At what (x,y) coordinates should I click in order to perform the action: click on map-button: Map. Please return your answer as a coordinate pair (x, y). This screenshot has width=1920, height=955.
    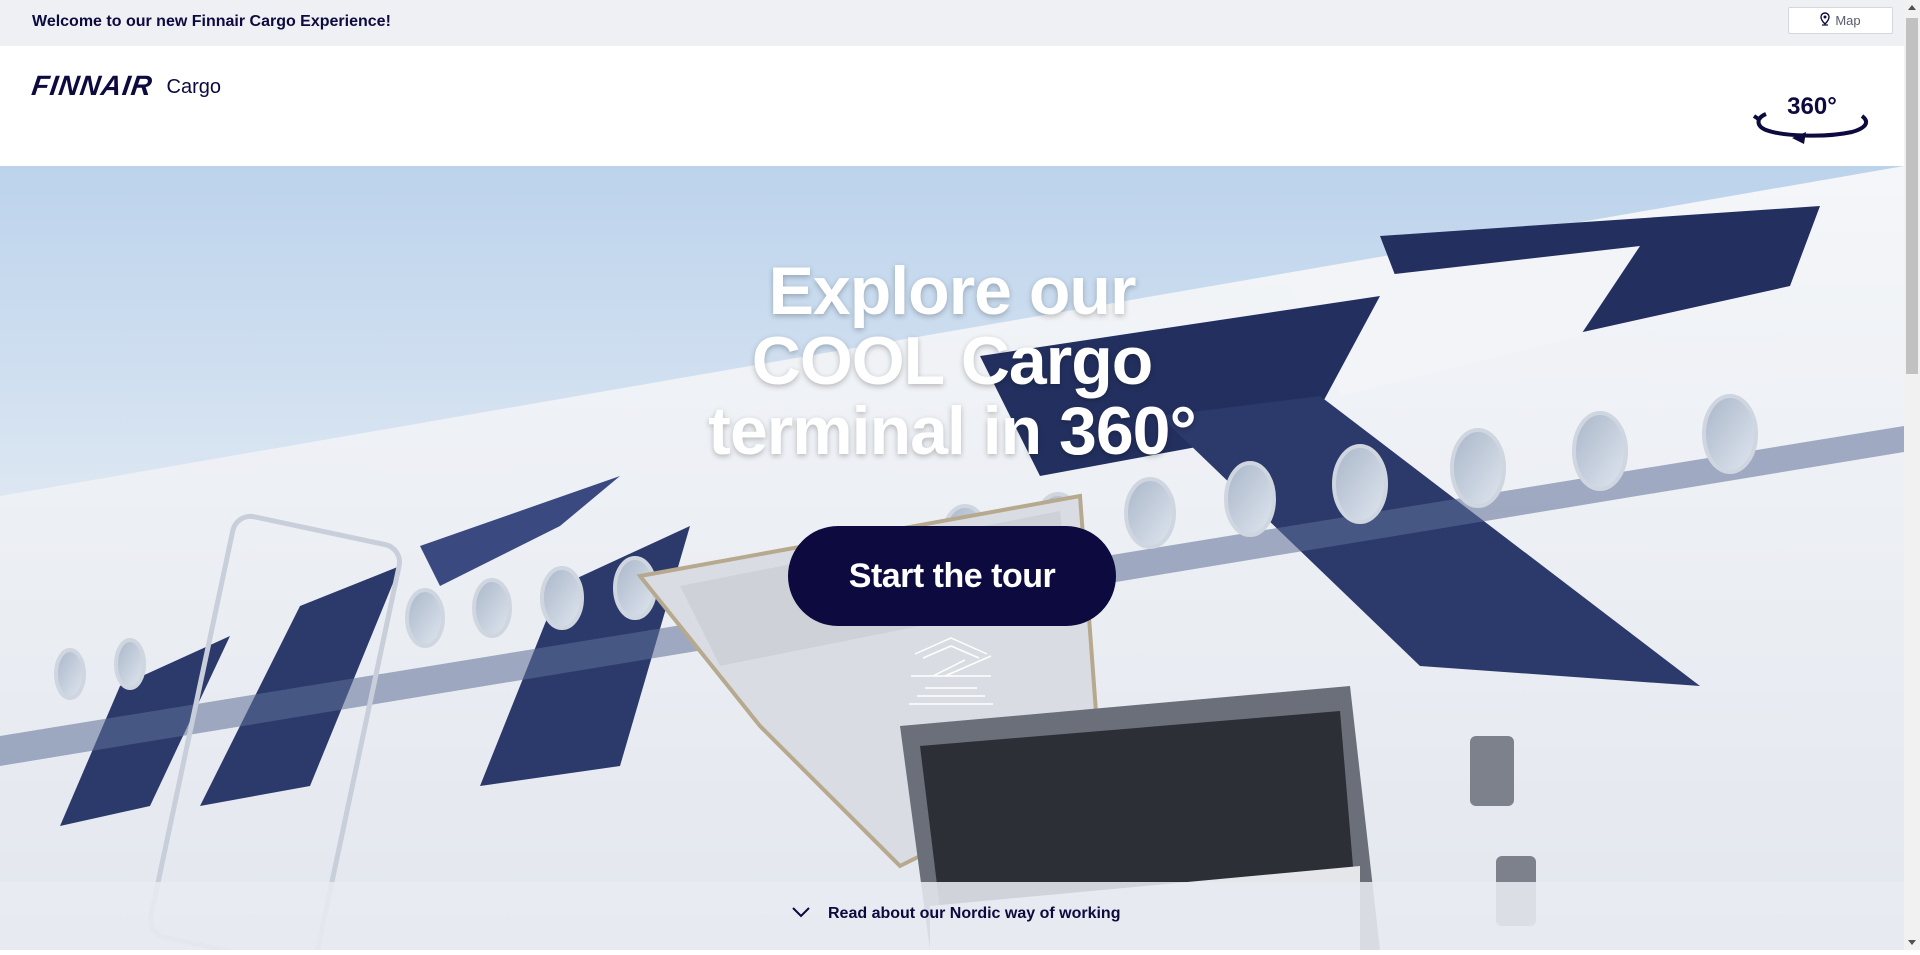
    Looking at the image, I should click on (1840, 20).